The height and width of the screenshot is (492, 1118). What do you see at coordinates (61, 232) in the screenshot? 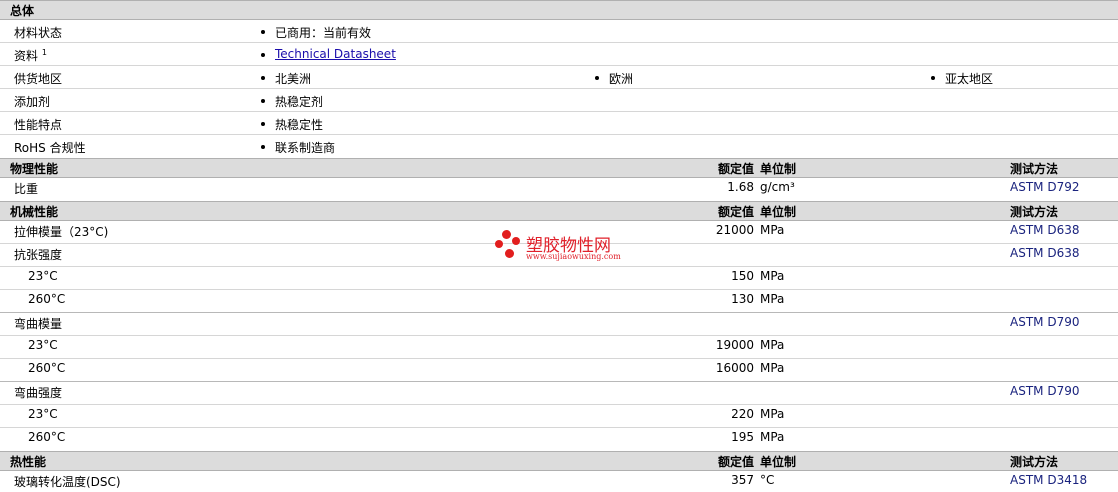
I see `property-label: 拉伸模量（23°C)` at bounding box center [61, 232].